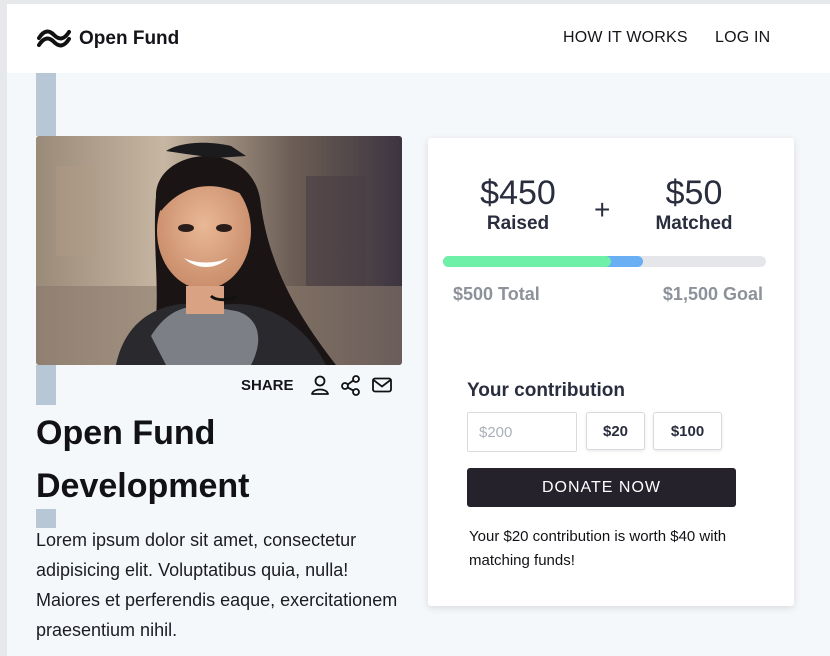 Image resolution: width=830 pixels, height=656 pixels. Describe the element at coordinates (129, 39) in the screenshot. I see `brand-name: Open Fund` at that location.